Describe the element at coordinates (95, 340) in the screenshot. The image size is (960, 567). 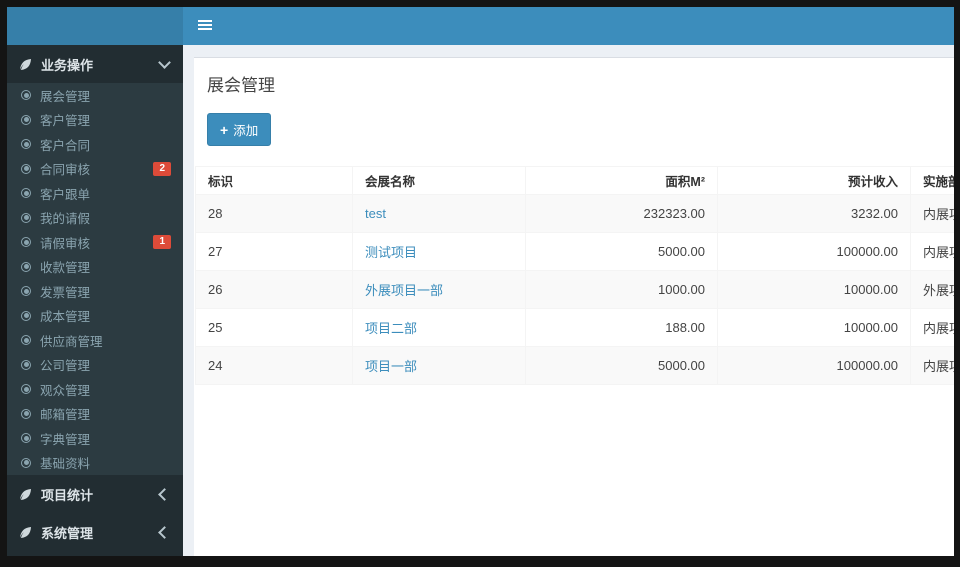
I see `sidebar-item-supplier-mgmt: 供应商管理` at that location.